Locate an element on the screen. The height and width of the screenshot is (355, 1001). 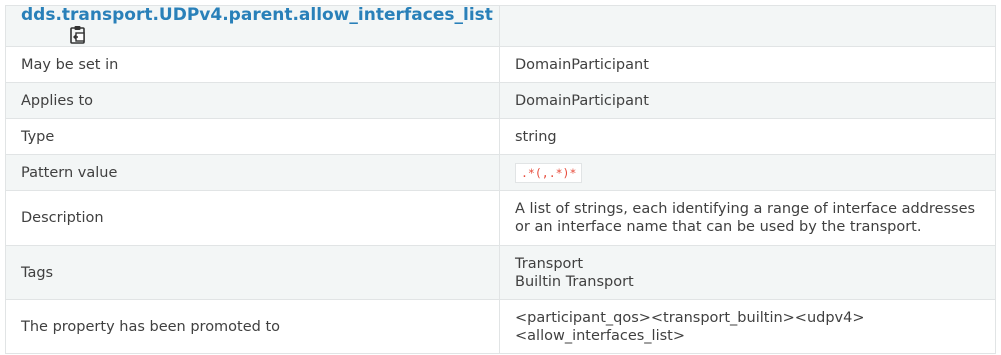
row-label: May be set in is located at coordinates (252, 64).